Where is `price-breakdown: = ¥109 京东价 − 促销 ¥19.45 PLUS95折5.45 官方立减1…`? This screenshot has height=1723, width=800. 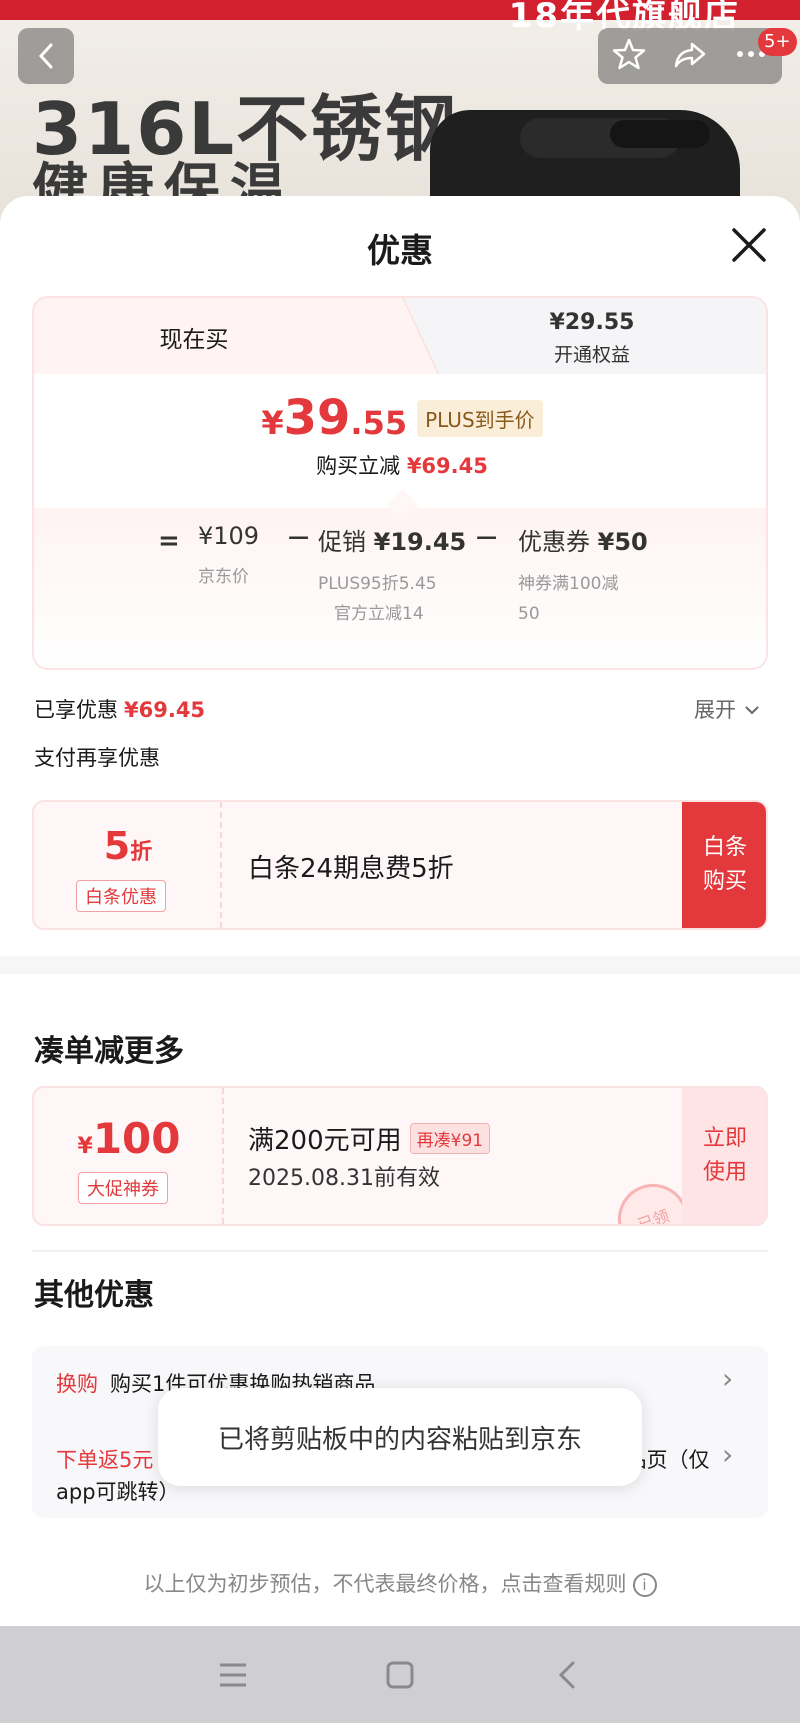
price-breakdown: = ¥109 京东价 − 促销 ¥19.45 PLUS95折5.45 官方立减1… is located at coordinates (400, 588).